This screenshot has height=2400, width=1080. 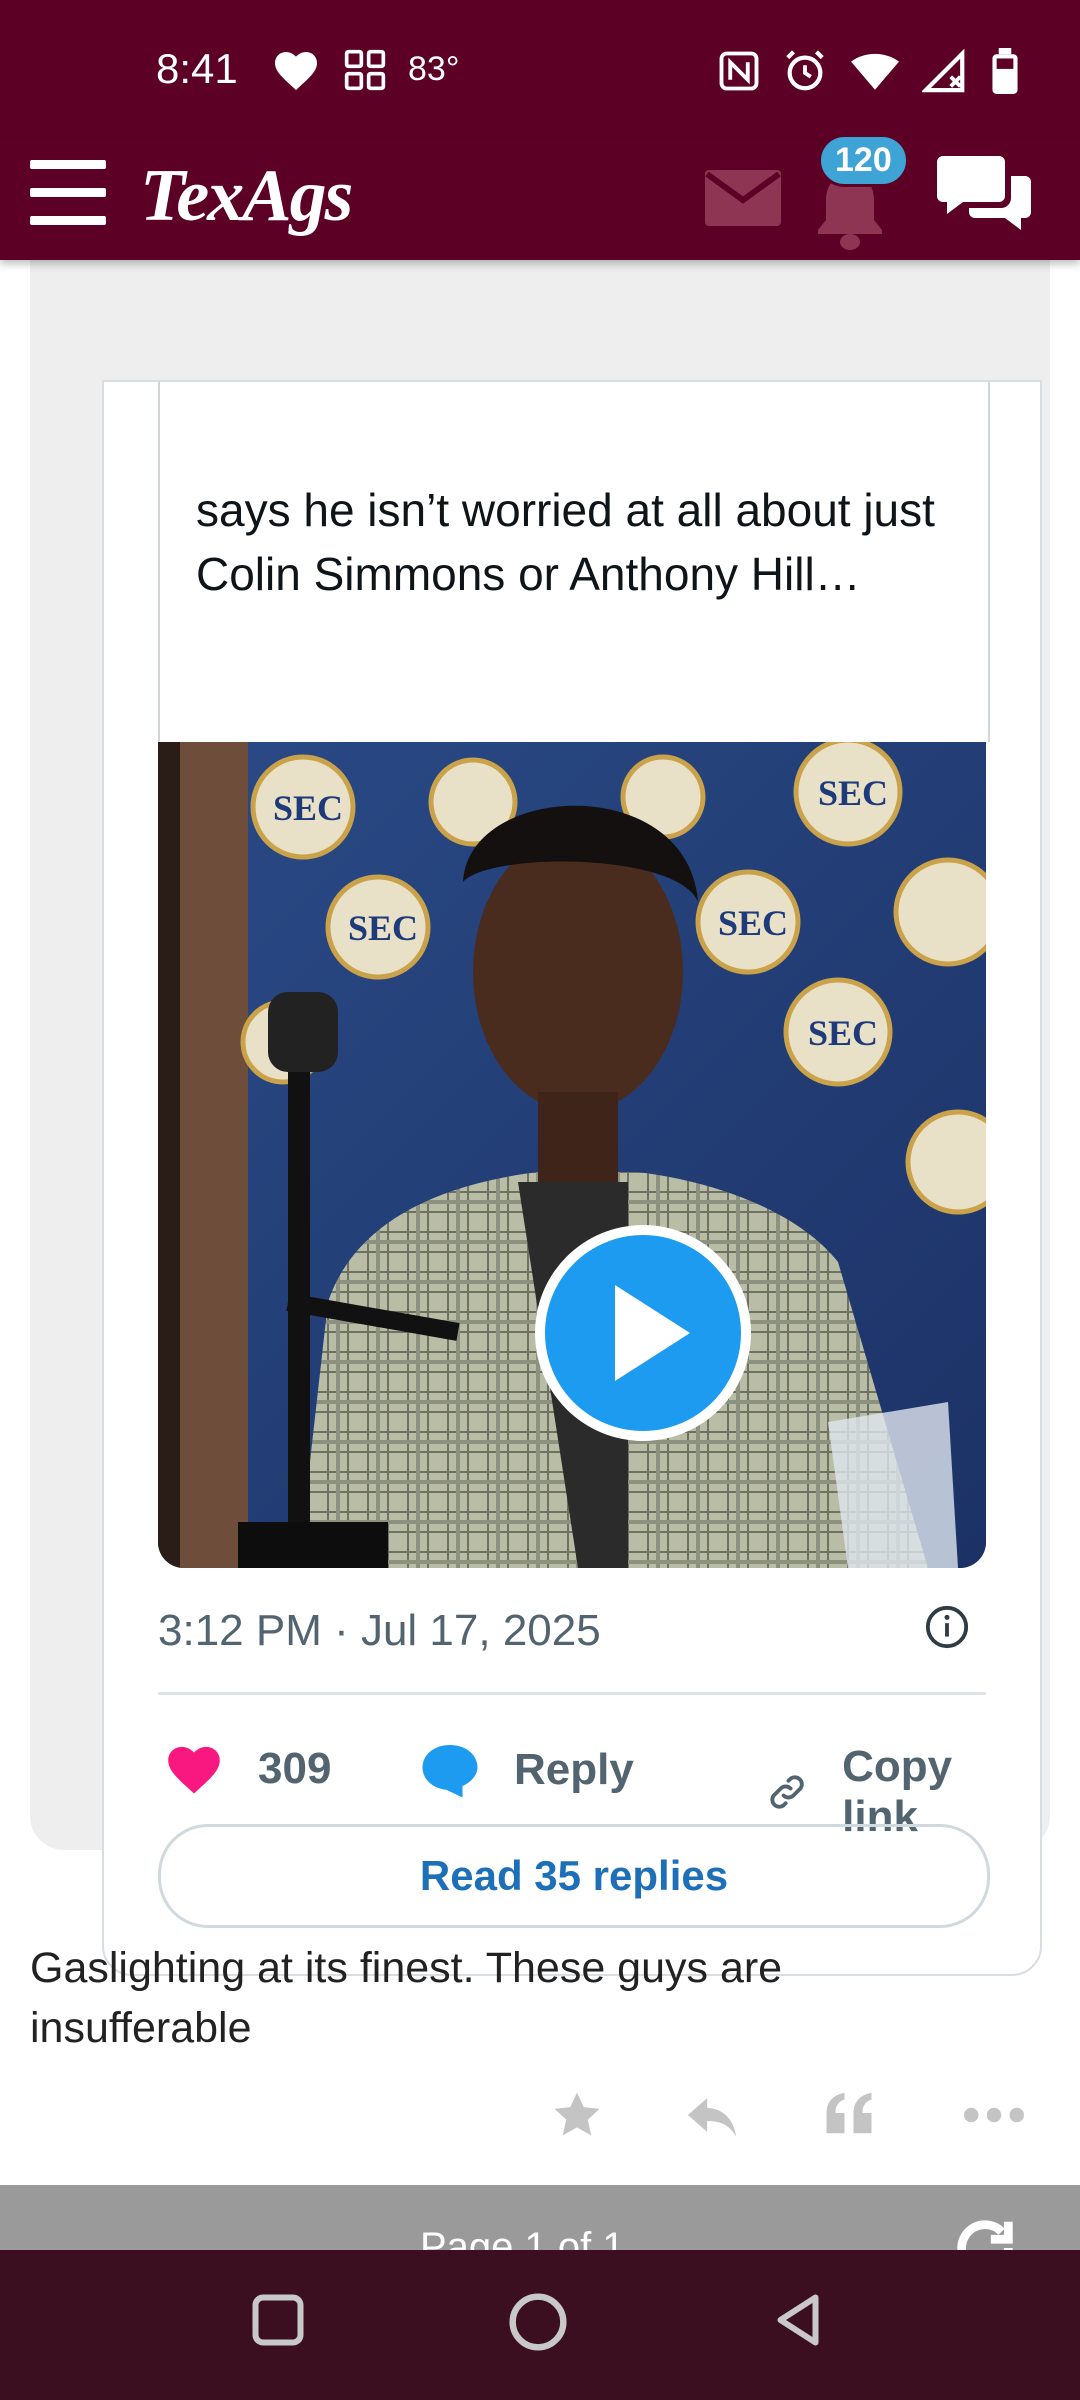 I want to click on system-nav-bar, so click(x=540, y=2325).